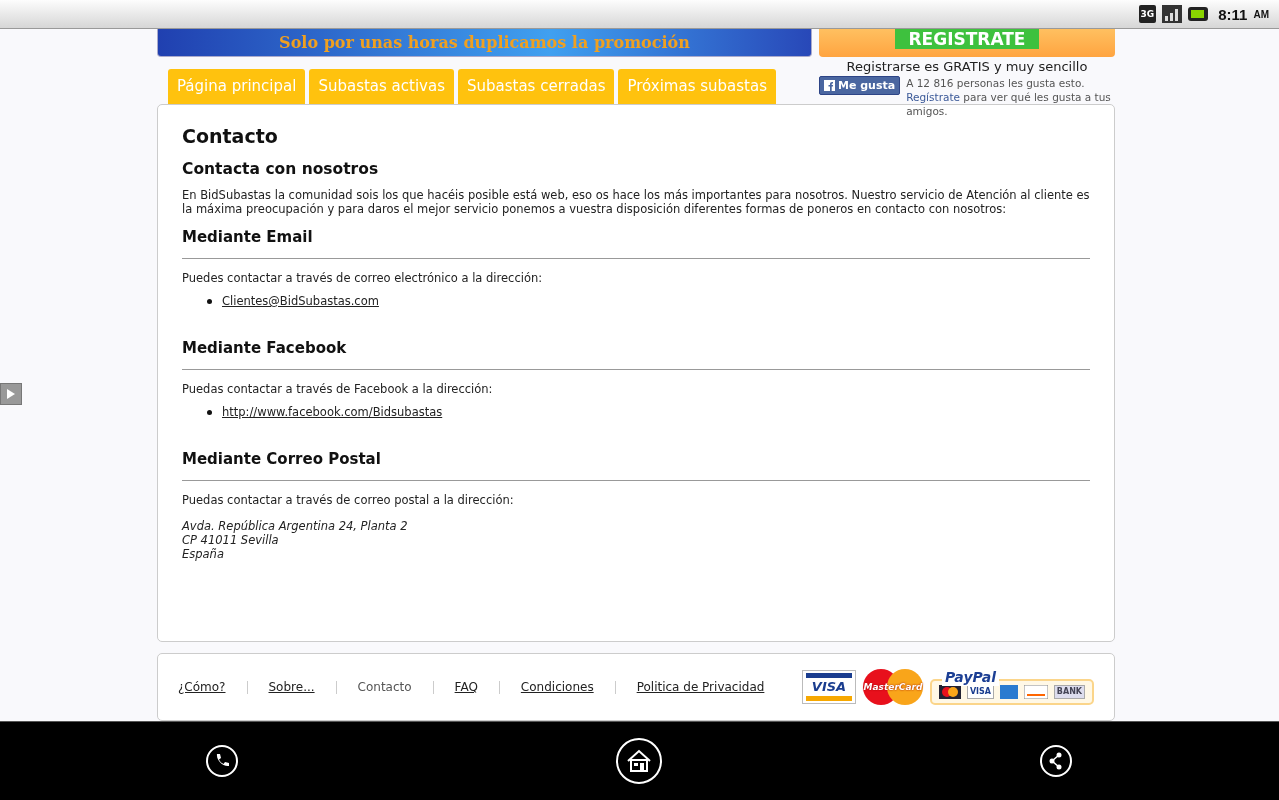 The width and height of the screenshot is (1279, 800). I want to click on section-heading: Mediante Facebook, so click(636, 354).